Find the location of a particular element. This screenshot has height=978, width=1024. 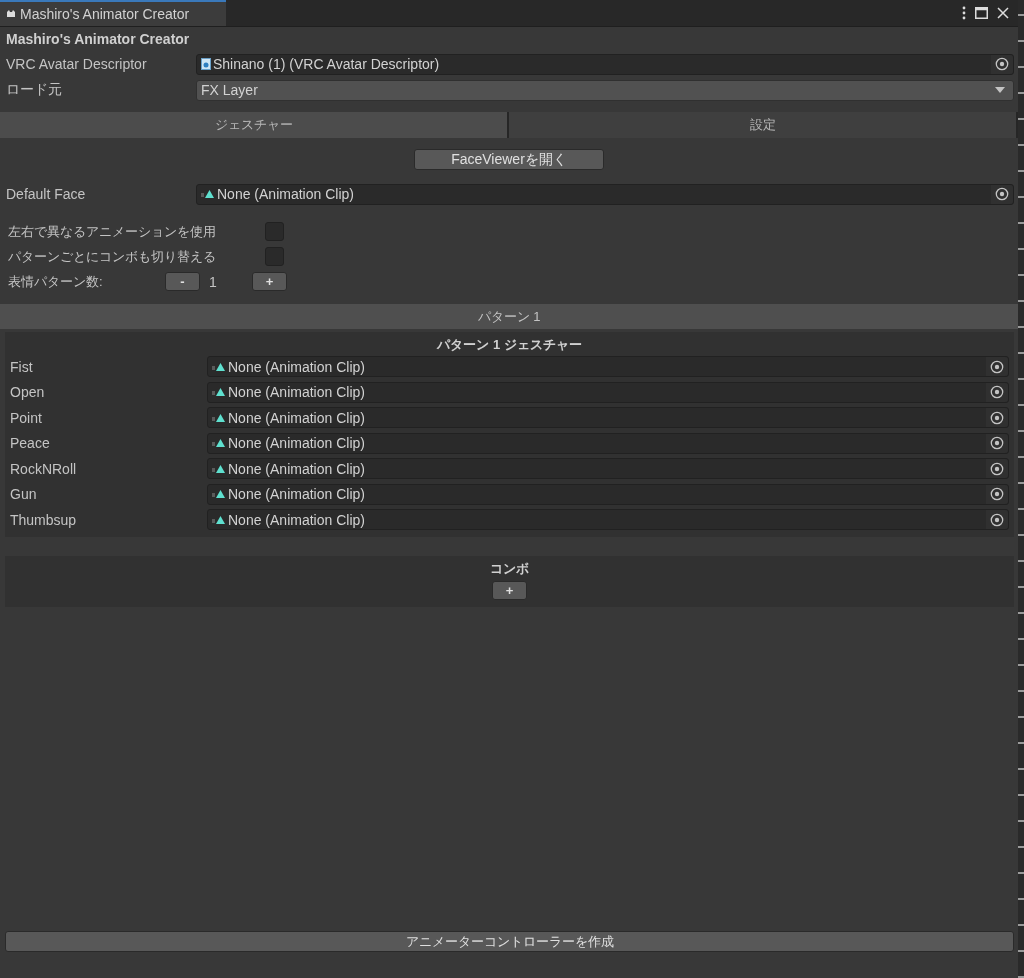

create-button: アニメーターコントローラーを作成 is located at coordinates (509, 941).